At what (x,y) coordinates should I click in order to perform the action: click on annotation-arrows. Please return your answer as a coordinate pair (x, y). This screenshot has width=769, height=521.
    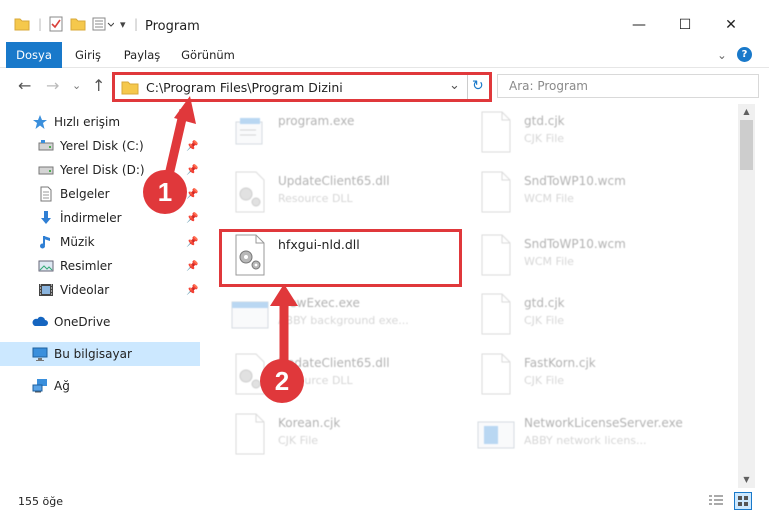
    Looking at the image, I should click on (229, 232).